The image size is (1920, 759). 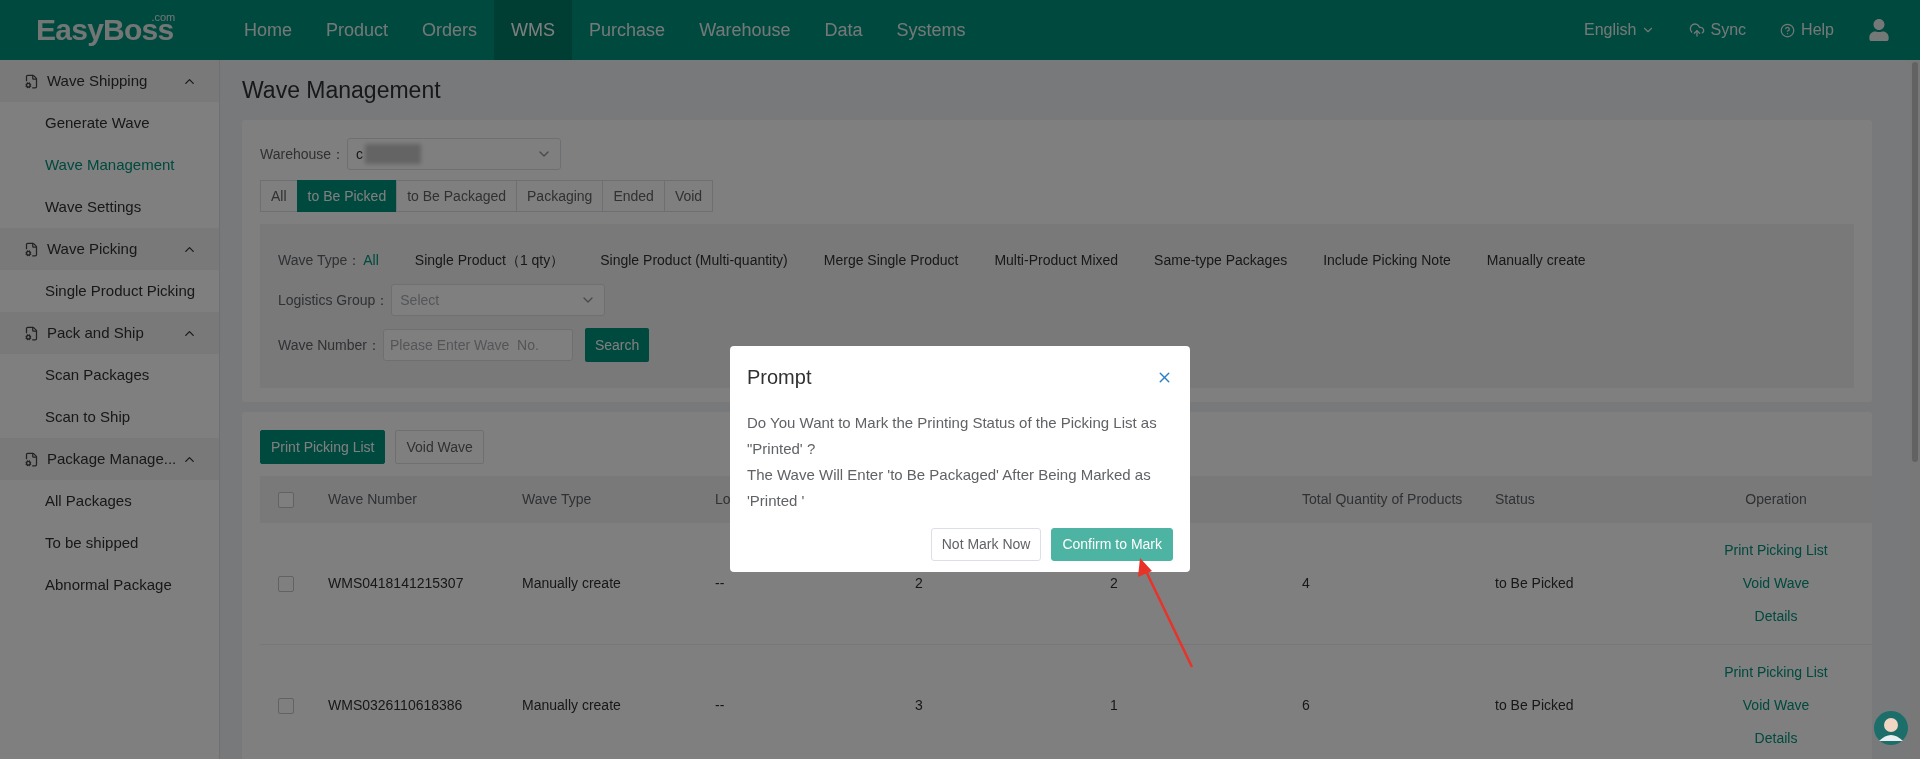 What do you see at coordinates (1717, 30) in the screenshot?
I see `sync-button: Sync` at bounding box center [1717, 30].